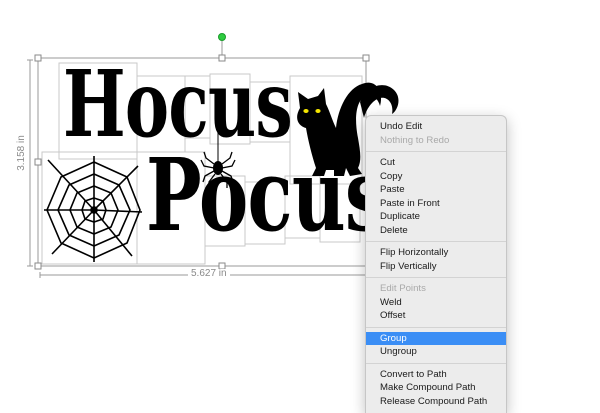  What do you see at coordinates (222, 37) in the screenshot?
I see `rotate-handle` at bounding box center [222, 37].